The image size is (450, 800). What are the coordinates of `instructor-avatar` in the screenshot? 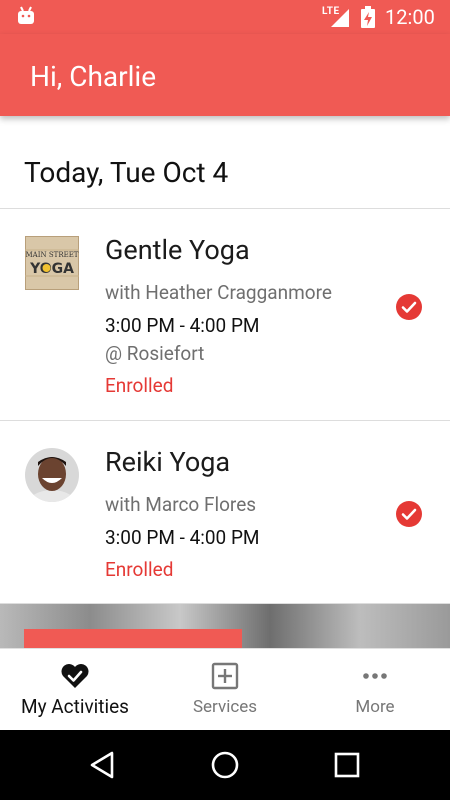 It's located at (52, 475).